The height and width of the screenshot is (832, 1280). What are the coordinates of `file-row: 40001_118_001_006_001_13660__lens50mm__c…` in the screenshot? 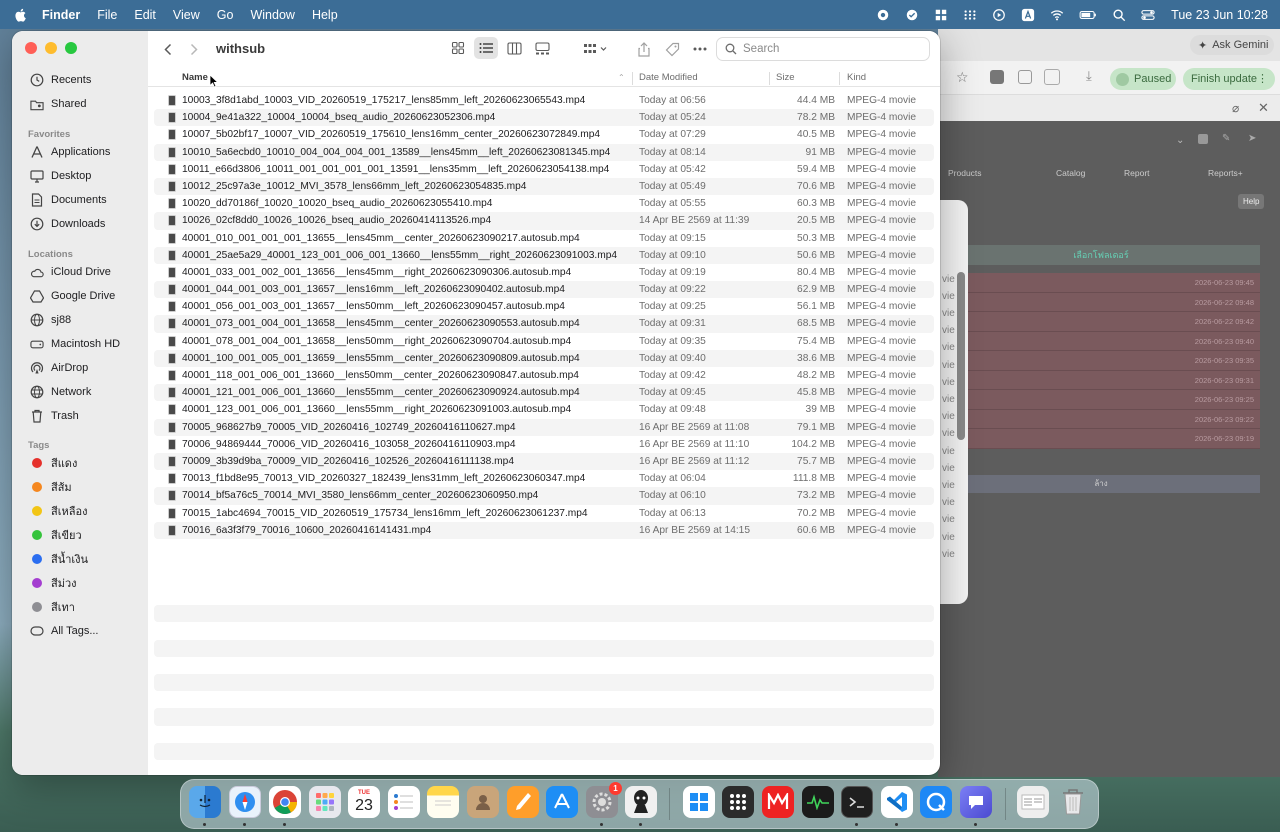 It's located at (544, 375).